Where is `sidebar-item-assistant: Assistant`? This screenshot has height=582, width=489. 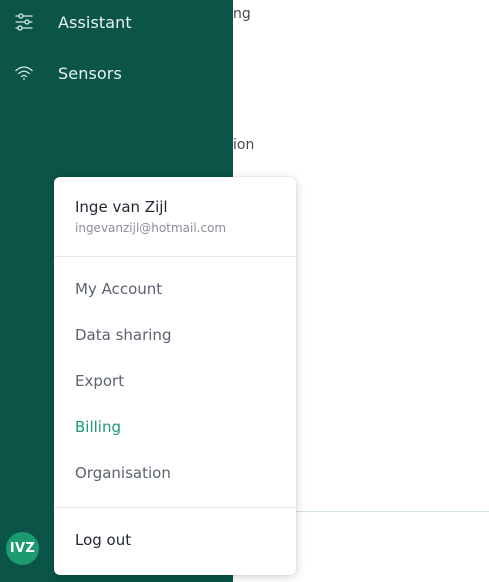 sidebar-item-assistant: Assistant is located at coordinates (116, 22).